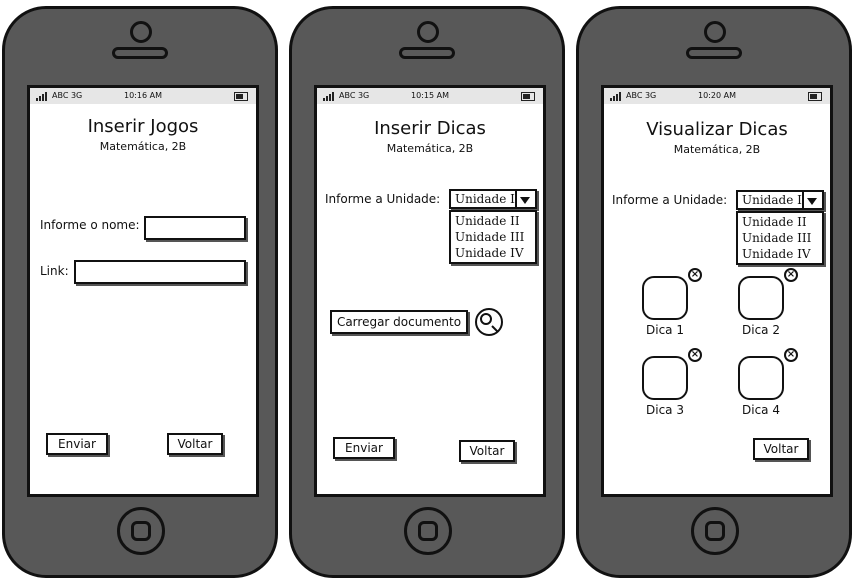 The width and height of the screenshot is (861, 583). What do you see at coordinates (430, 128) in the screenshot?
I see `page-title: Inserir Dicas` at bounding box center [430, 128].